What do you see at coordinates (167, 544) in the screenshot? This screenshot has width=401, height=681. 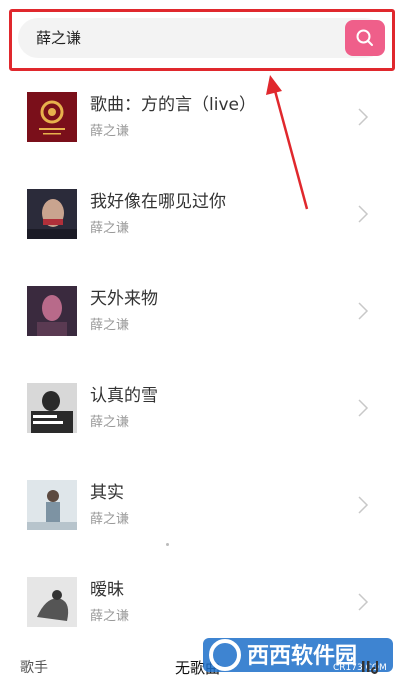 I see `scroll-indicator` at bounding box center [167, 544].